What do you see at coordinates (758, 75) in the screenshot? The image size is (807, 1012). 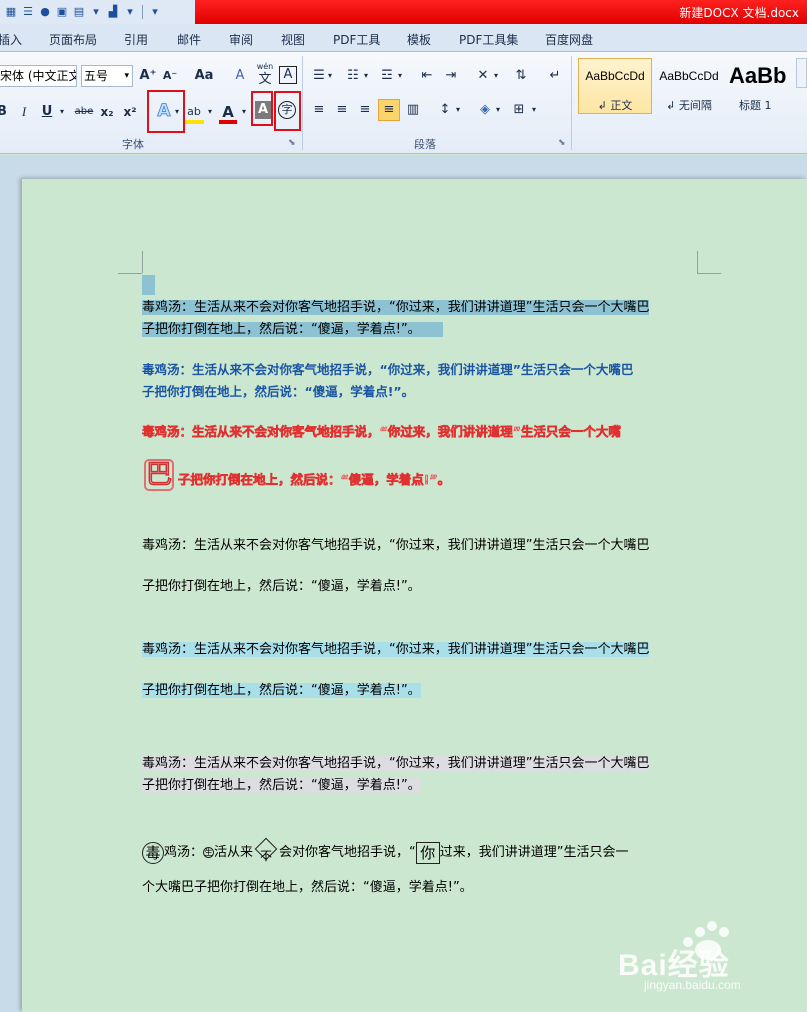 I see `style-sample: AaBb` at bounding box center [758, 75].